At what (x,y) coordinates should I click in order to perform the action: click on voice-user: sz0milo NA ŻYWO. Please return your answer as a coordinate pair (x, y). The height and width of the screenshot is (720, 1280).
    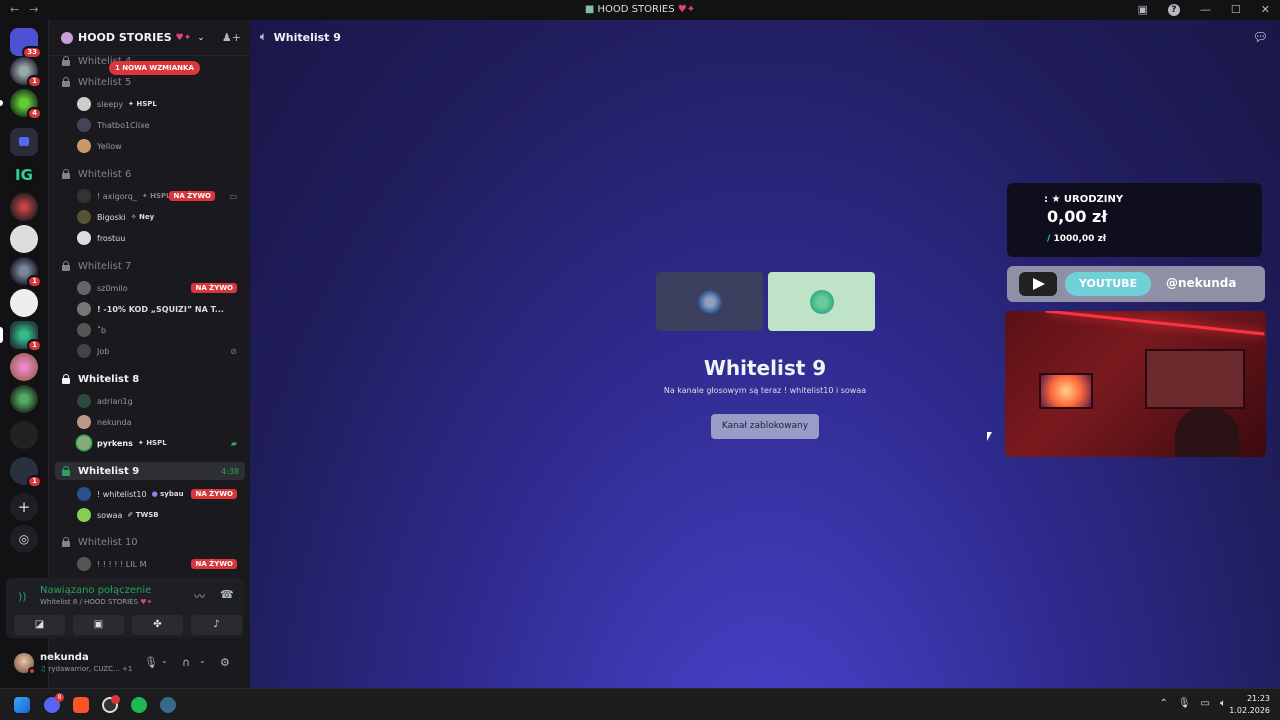
    Looking at the image, I should click on (159, 288).